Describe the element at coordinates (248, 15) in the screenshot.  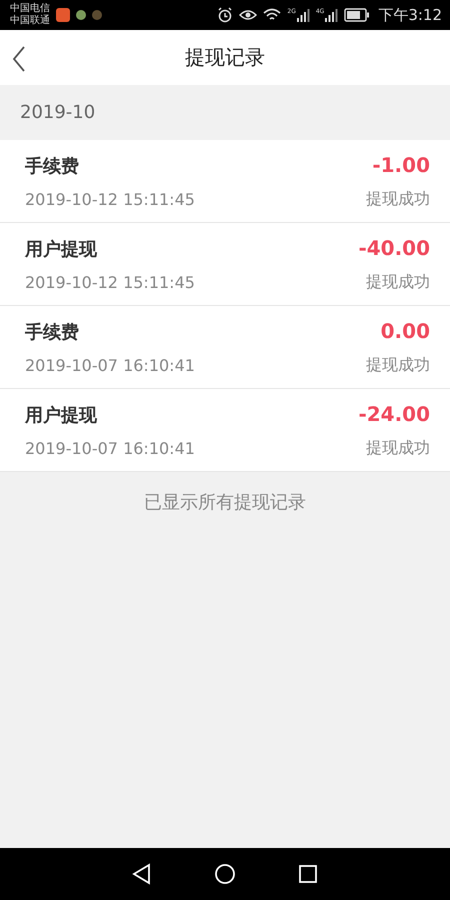
I see `eye-icon` at that location.